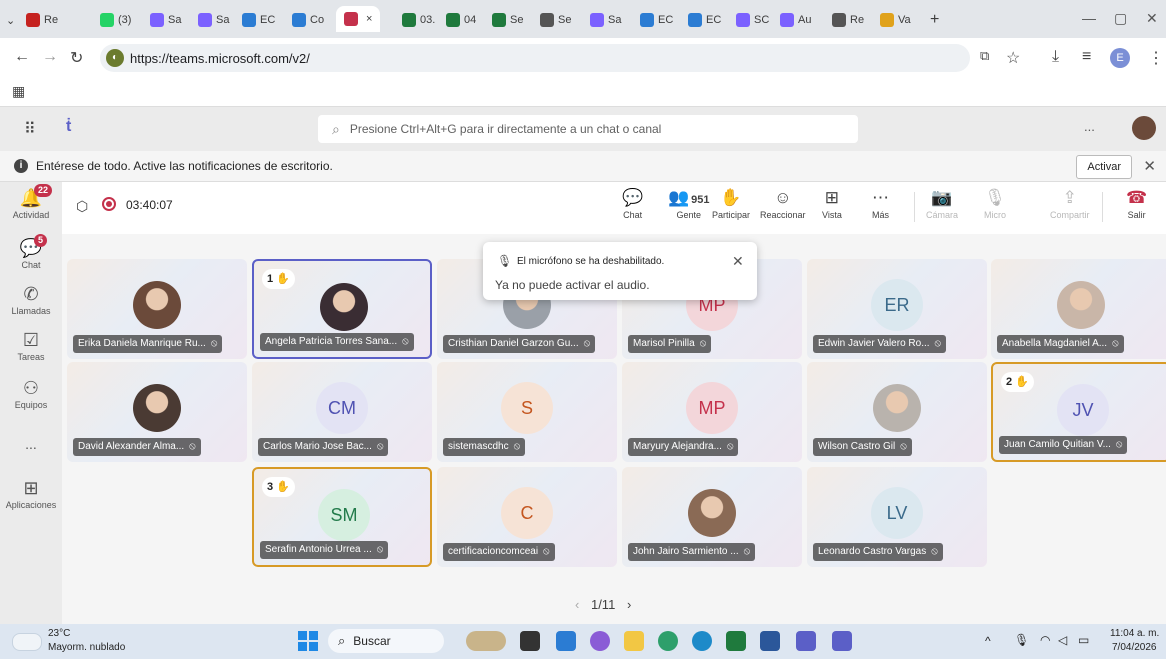 Image resolution: width=1166 pixels, height=659 pixels. What do you see at coordinates (1136, 204) in the screenshot?
I see `leave-button: ☎ Salir` at bounding box center [1136, 204].